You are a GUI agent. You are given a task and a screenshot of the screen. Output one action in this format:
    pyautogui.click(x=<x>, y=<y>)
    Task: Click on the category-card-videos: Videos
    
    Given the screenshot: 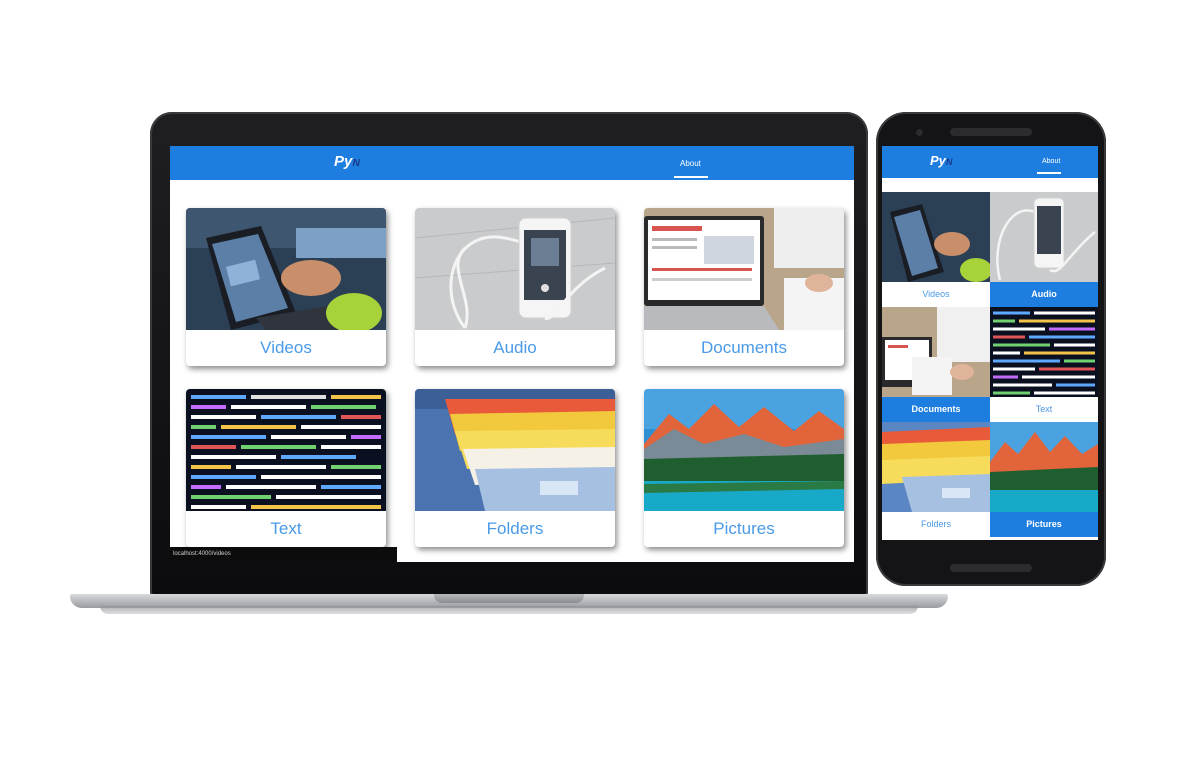 What is the action you would take?
    pyautogui.click(x=286, y=287)
    